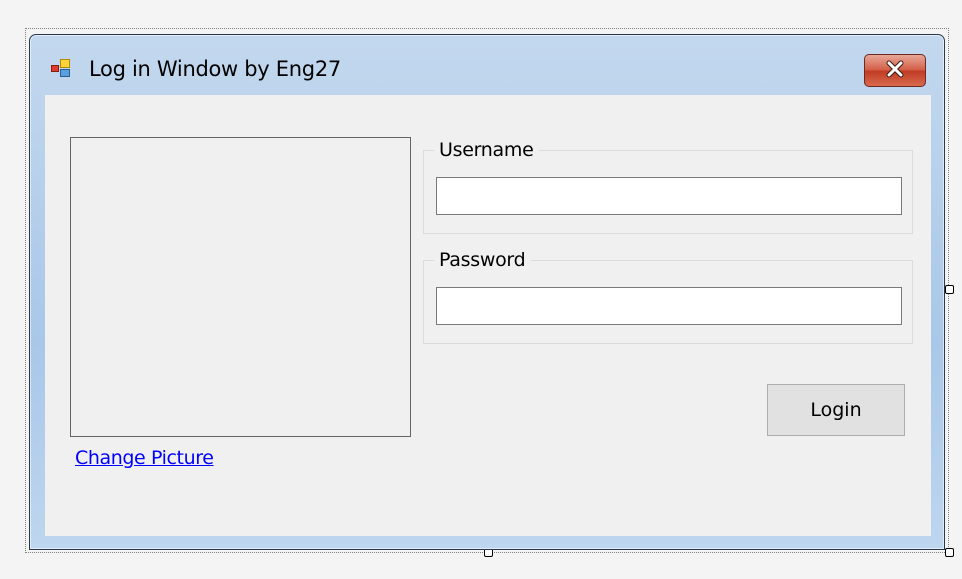  Describe the element at coordinates (483, 260) in the screenshot. I see `password-label: Password` at that location.